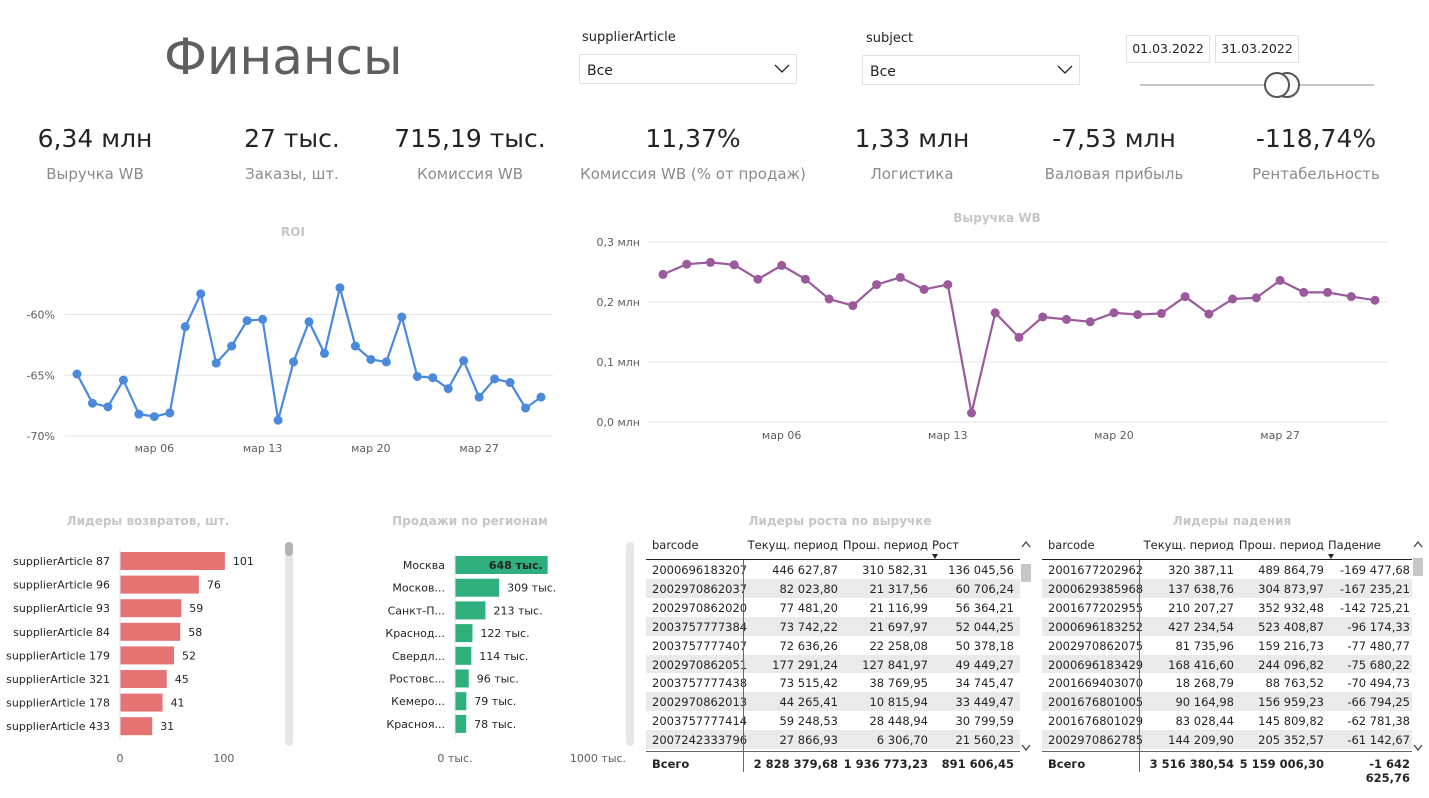  What do you see at coordinates (975, 545) in the screenshot?
I see `growth-column-header: Рост` at bounding box center [975, 545].